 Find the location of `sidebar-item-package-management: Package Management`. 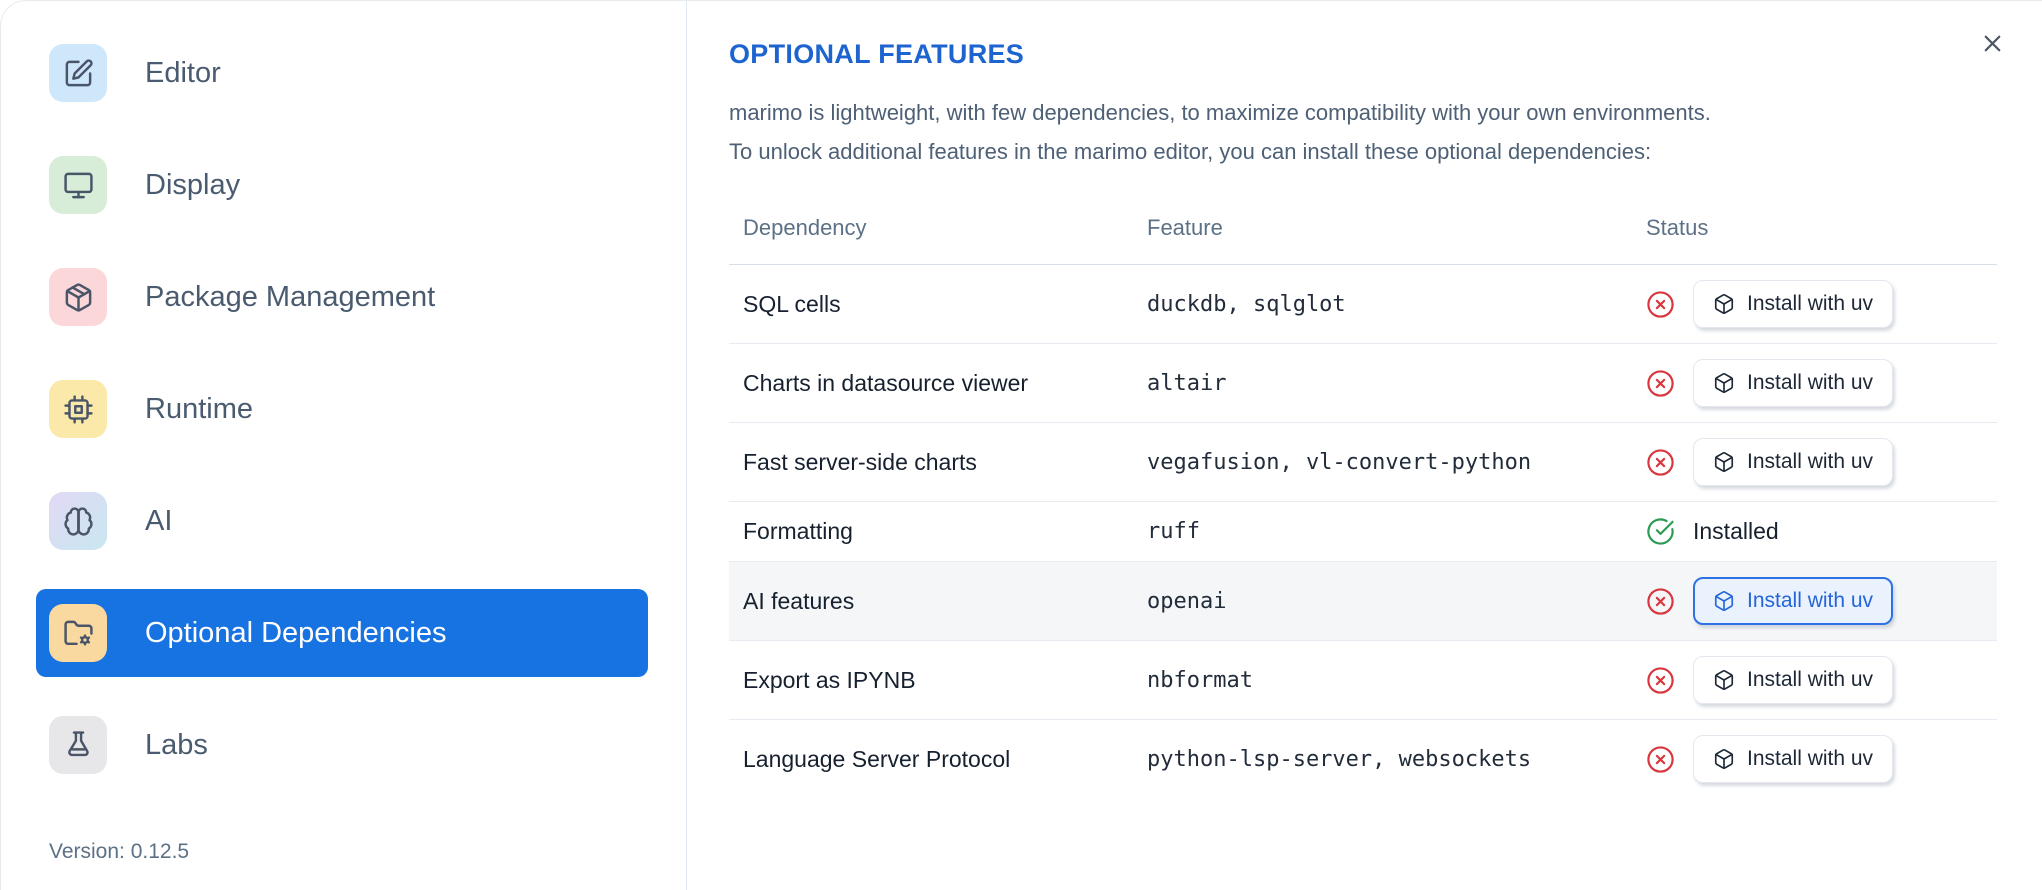

sidebar-item-package-management: Package Management is located at coordinates (342, 297).